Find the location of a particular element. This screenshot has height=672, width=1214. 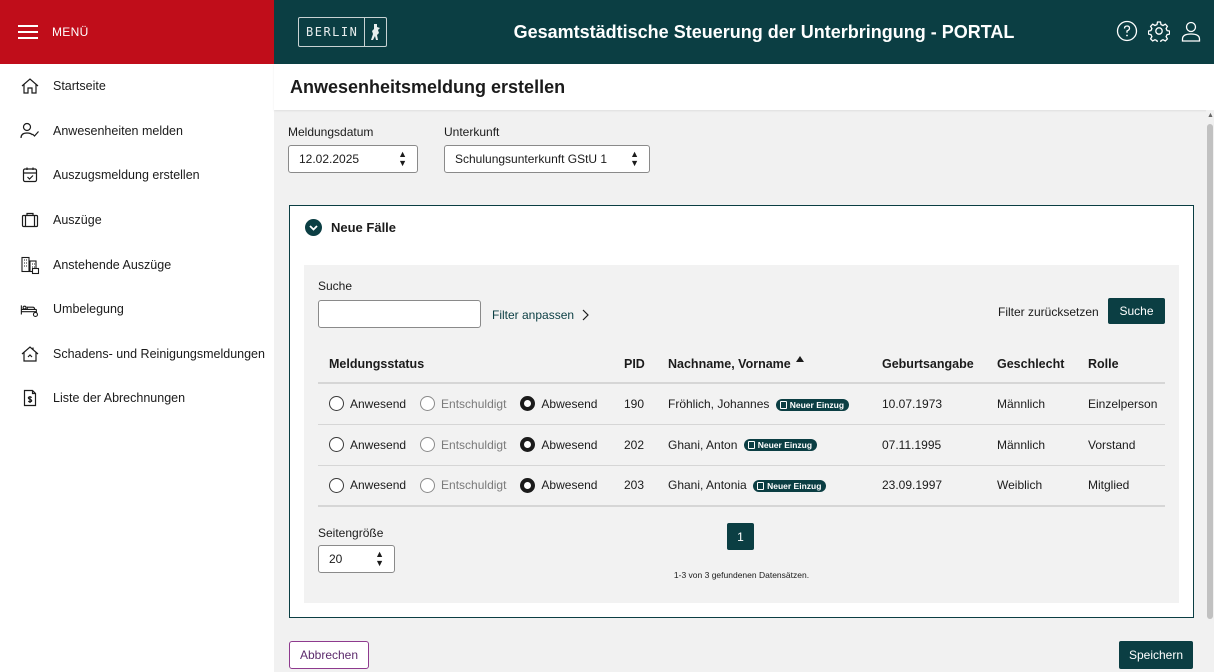

page-size-label: Seitengröße is located at coordinates (351, 533).